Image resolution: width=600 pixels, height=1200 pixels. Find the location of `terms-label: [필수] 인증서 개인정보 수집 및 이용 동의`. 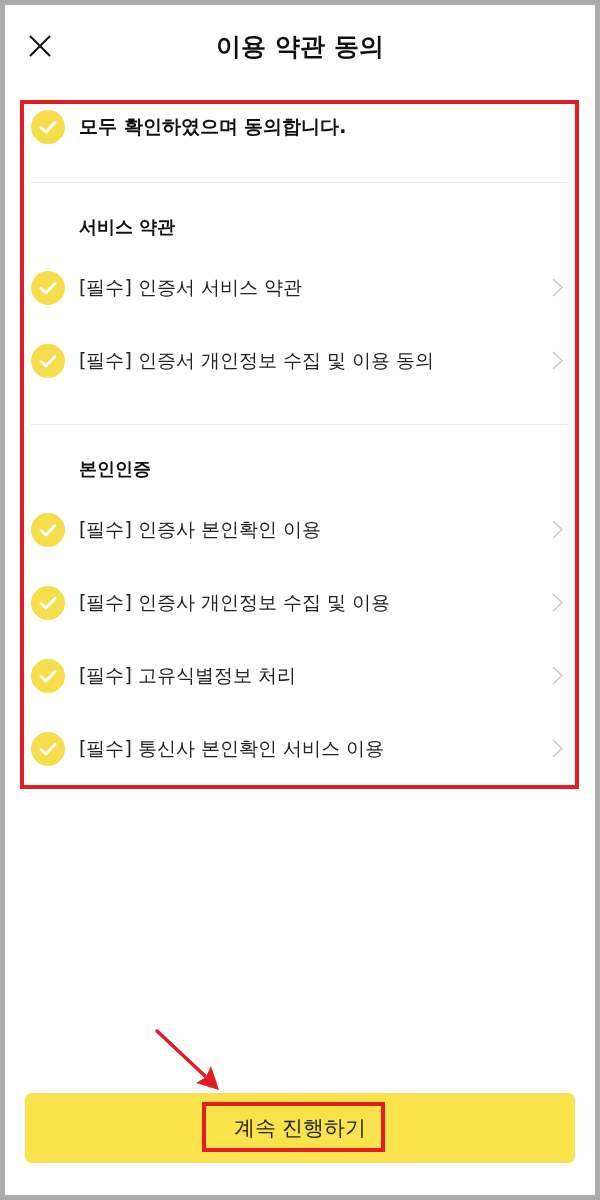

terms-label: [필수] 인증서 개인정보 수집 및 이용 동의 is located at coordinates (257, 360).